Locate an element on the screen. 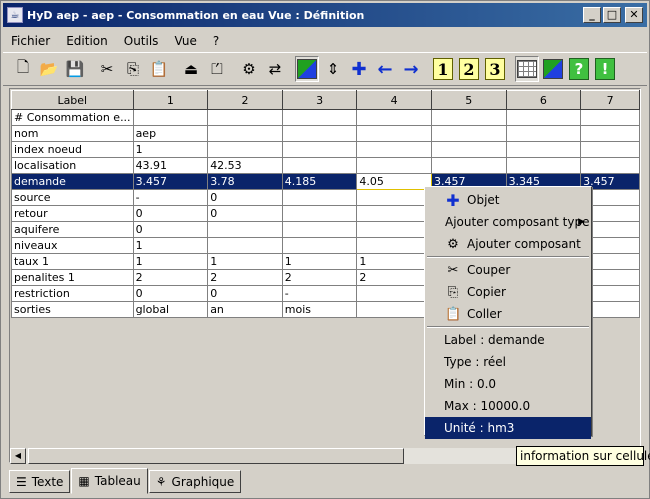 This screenshot has height=499, width=650. ctx-info-label: Label : demande is located at coordinates (508, 340).